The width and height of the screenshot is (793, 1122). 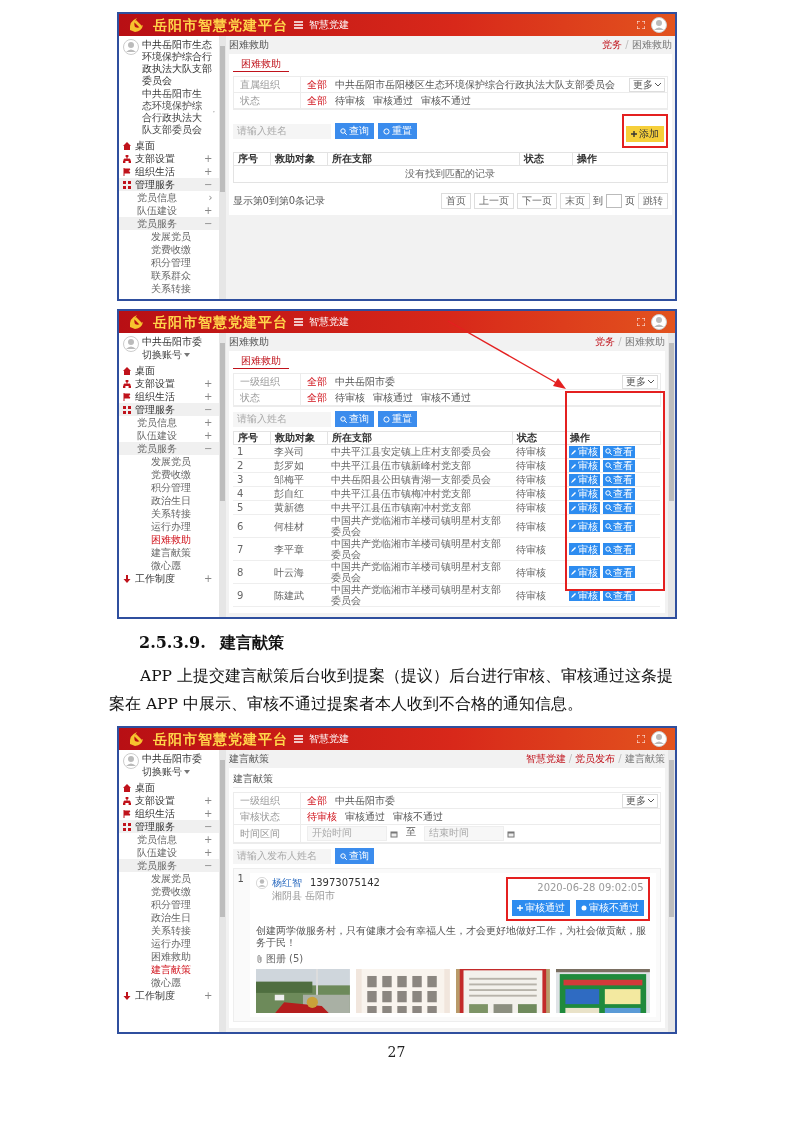 What do you see at coordinates (321, 816) in the screenshot?
I see `filter-option: 待审核` at bounding box center [321, 816].